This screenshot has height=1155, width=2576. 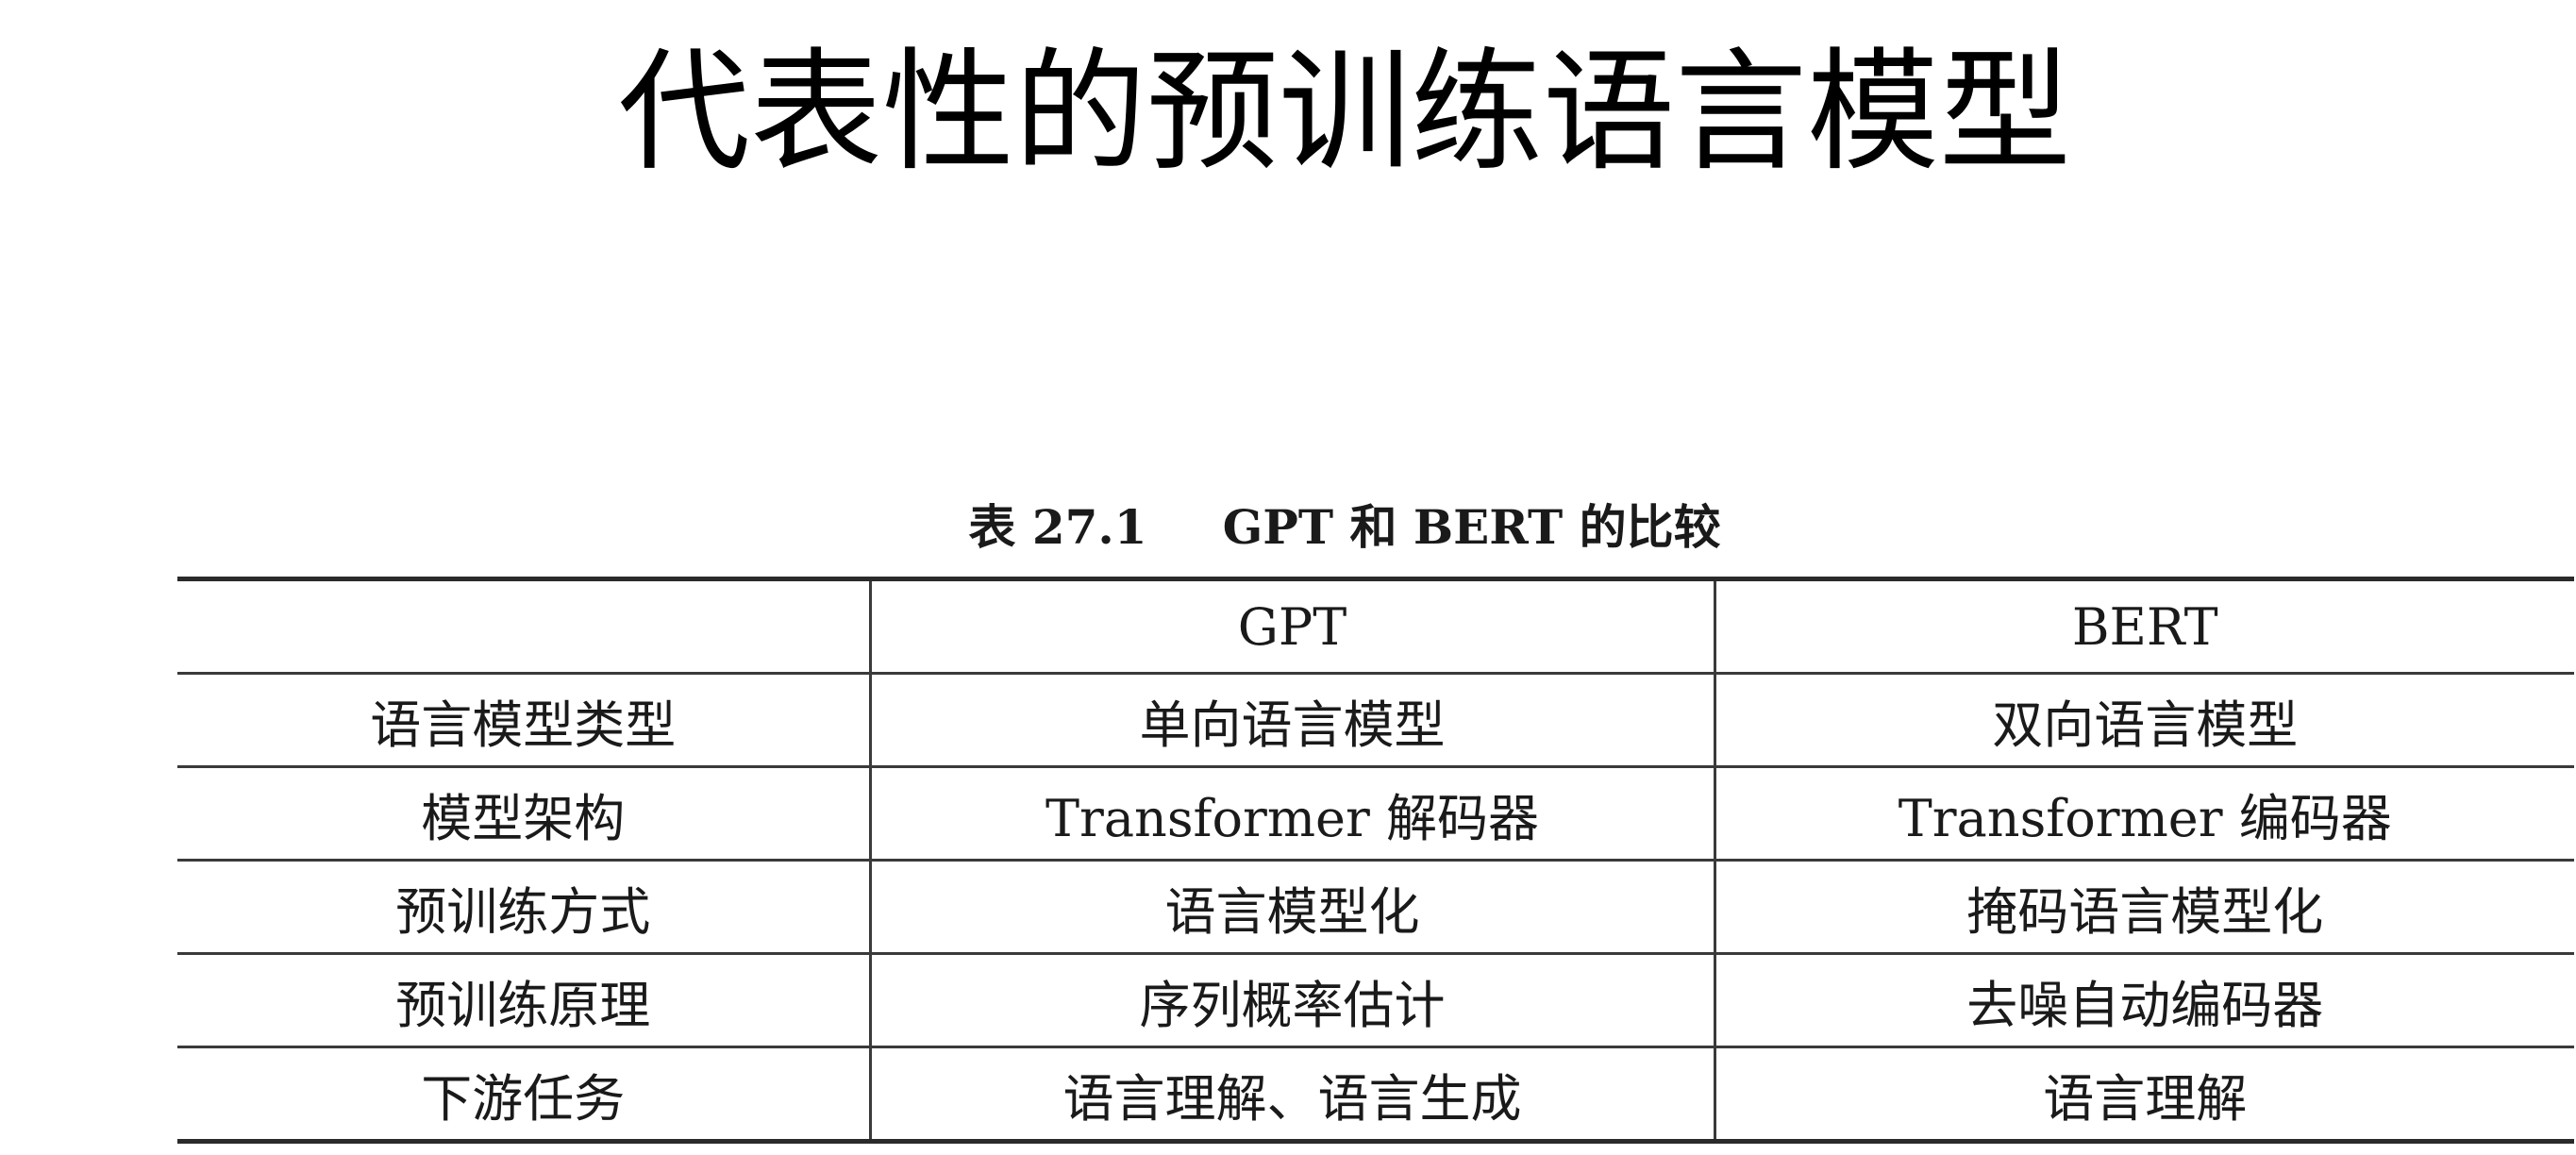 What do you see at coordinates (1057, 527) in the screenshot?
I see `table-caption-number: 表 27.1` at bounding box center [1057, 527].